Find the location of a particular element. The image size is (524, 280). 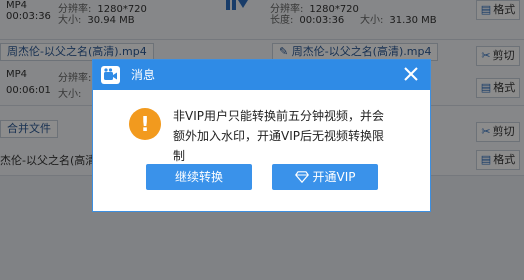

continue-convert-button: 继续转换 is located at coordinates (199, 177).